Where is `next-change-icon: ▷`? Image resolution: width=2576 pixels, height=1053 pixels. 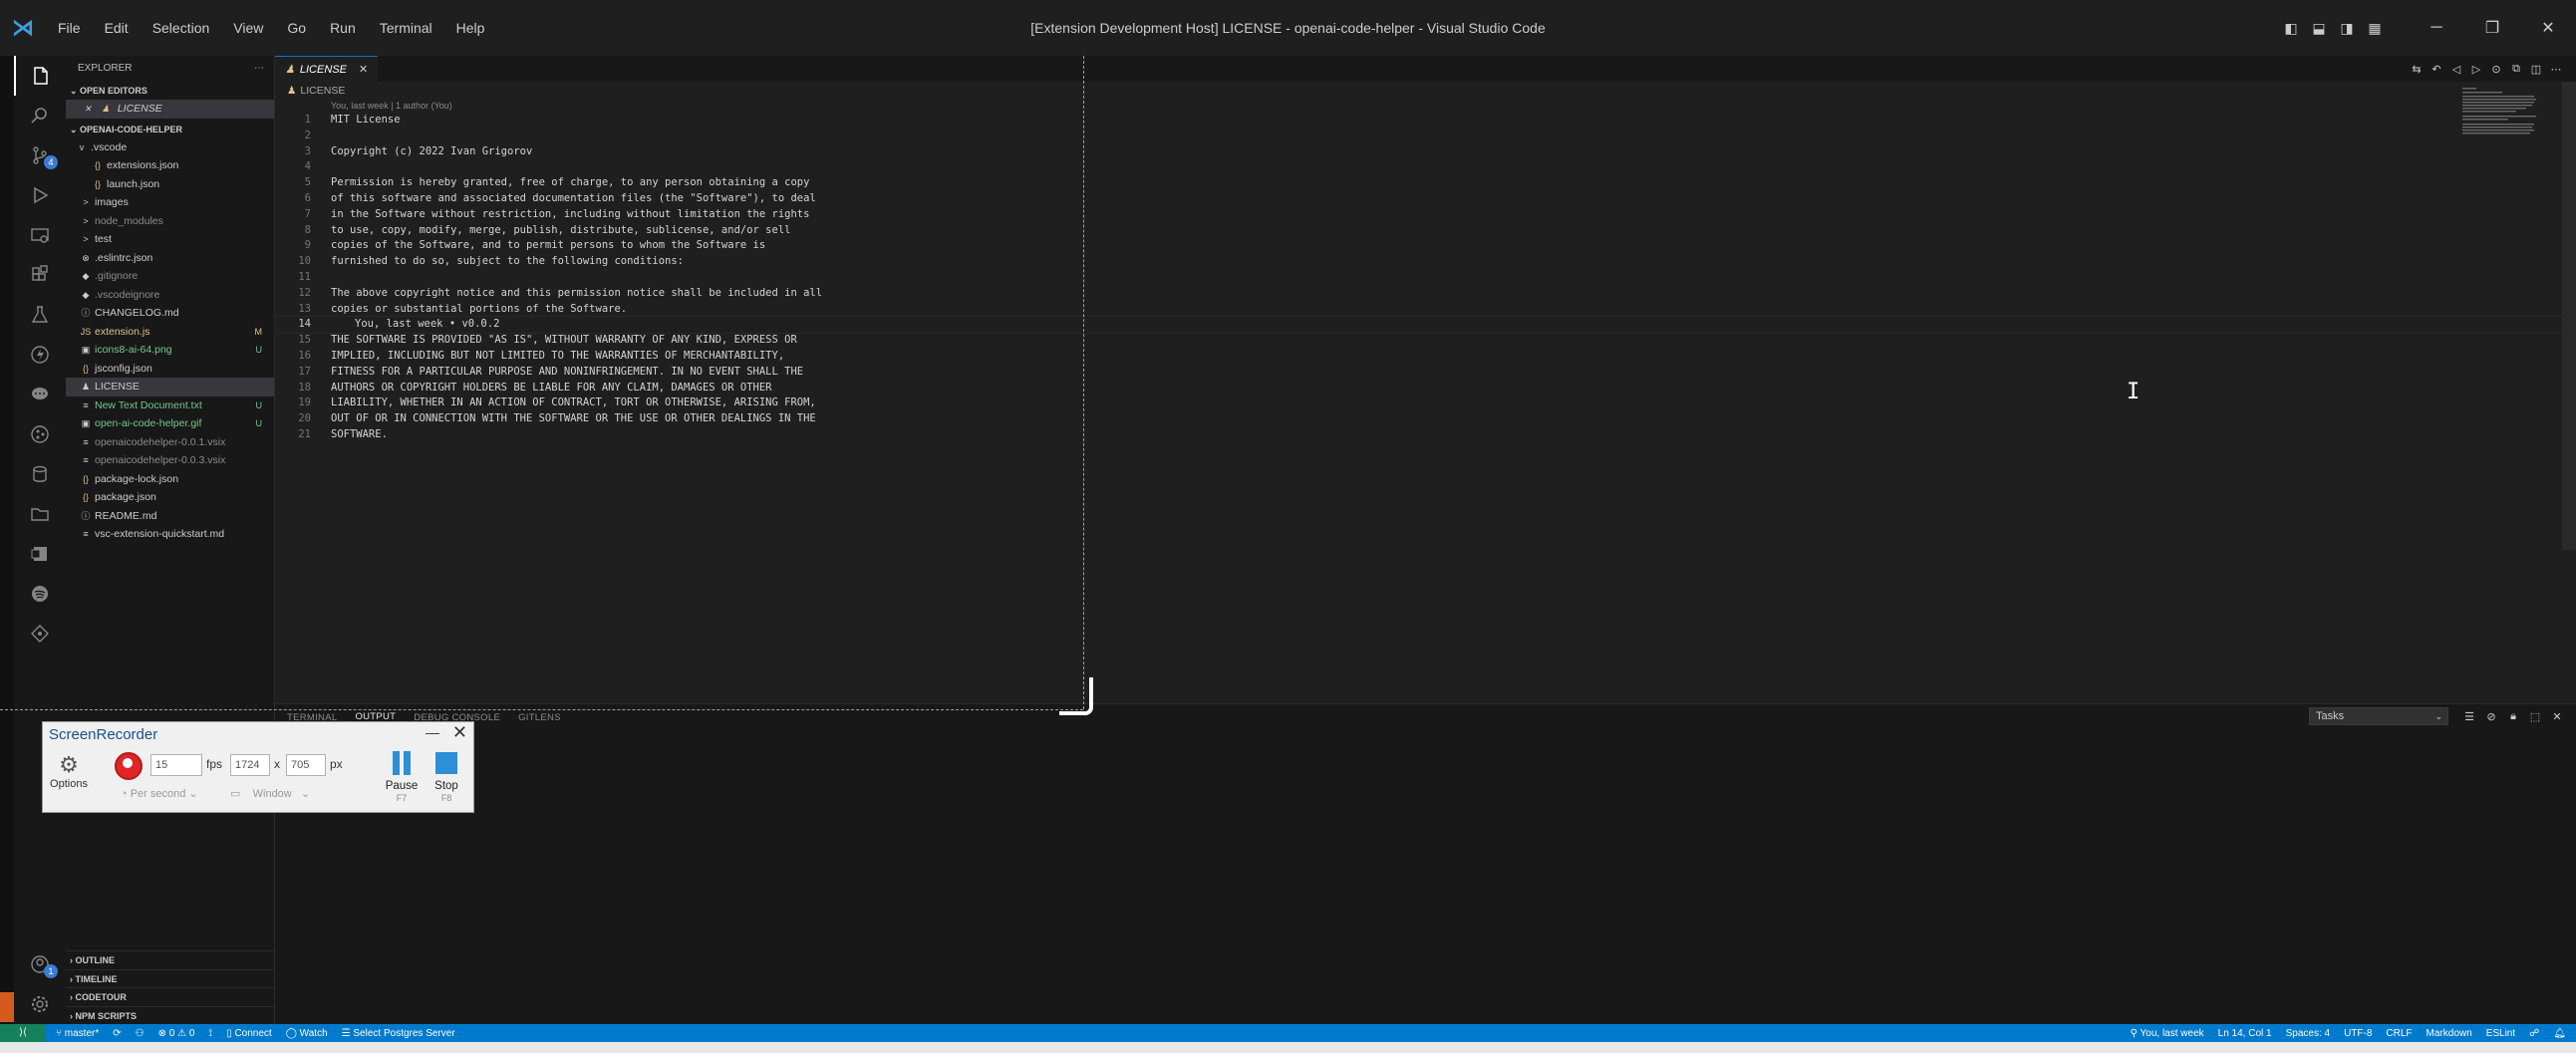
next-change-icon: ▷ is located at coordinates (2476, 69).